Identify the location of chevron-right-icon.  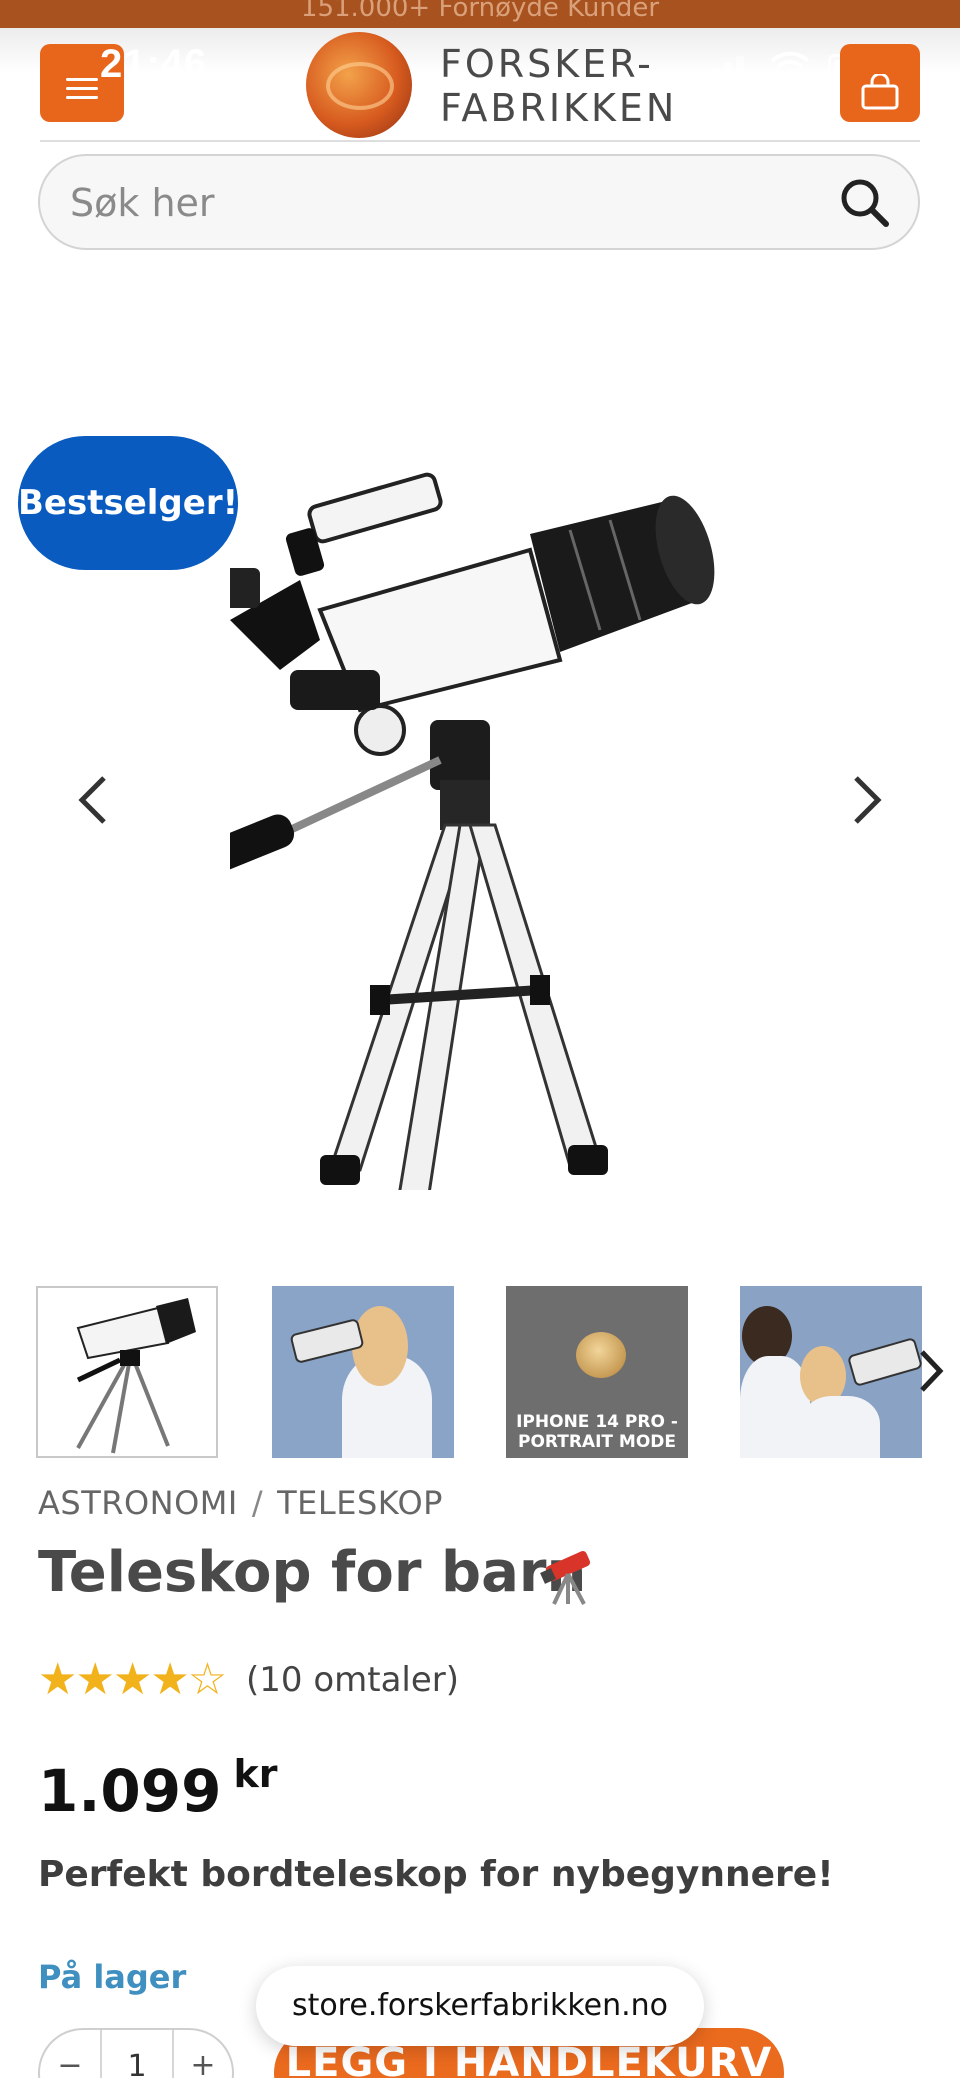
(865, 800).